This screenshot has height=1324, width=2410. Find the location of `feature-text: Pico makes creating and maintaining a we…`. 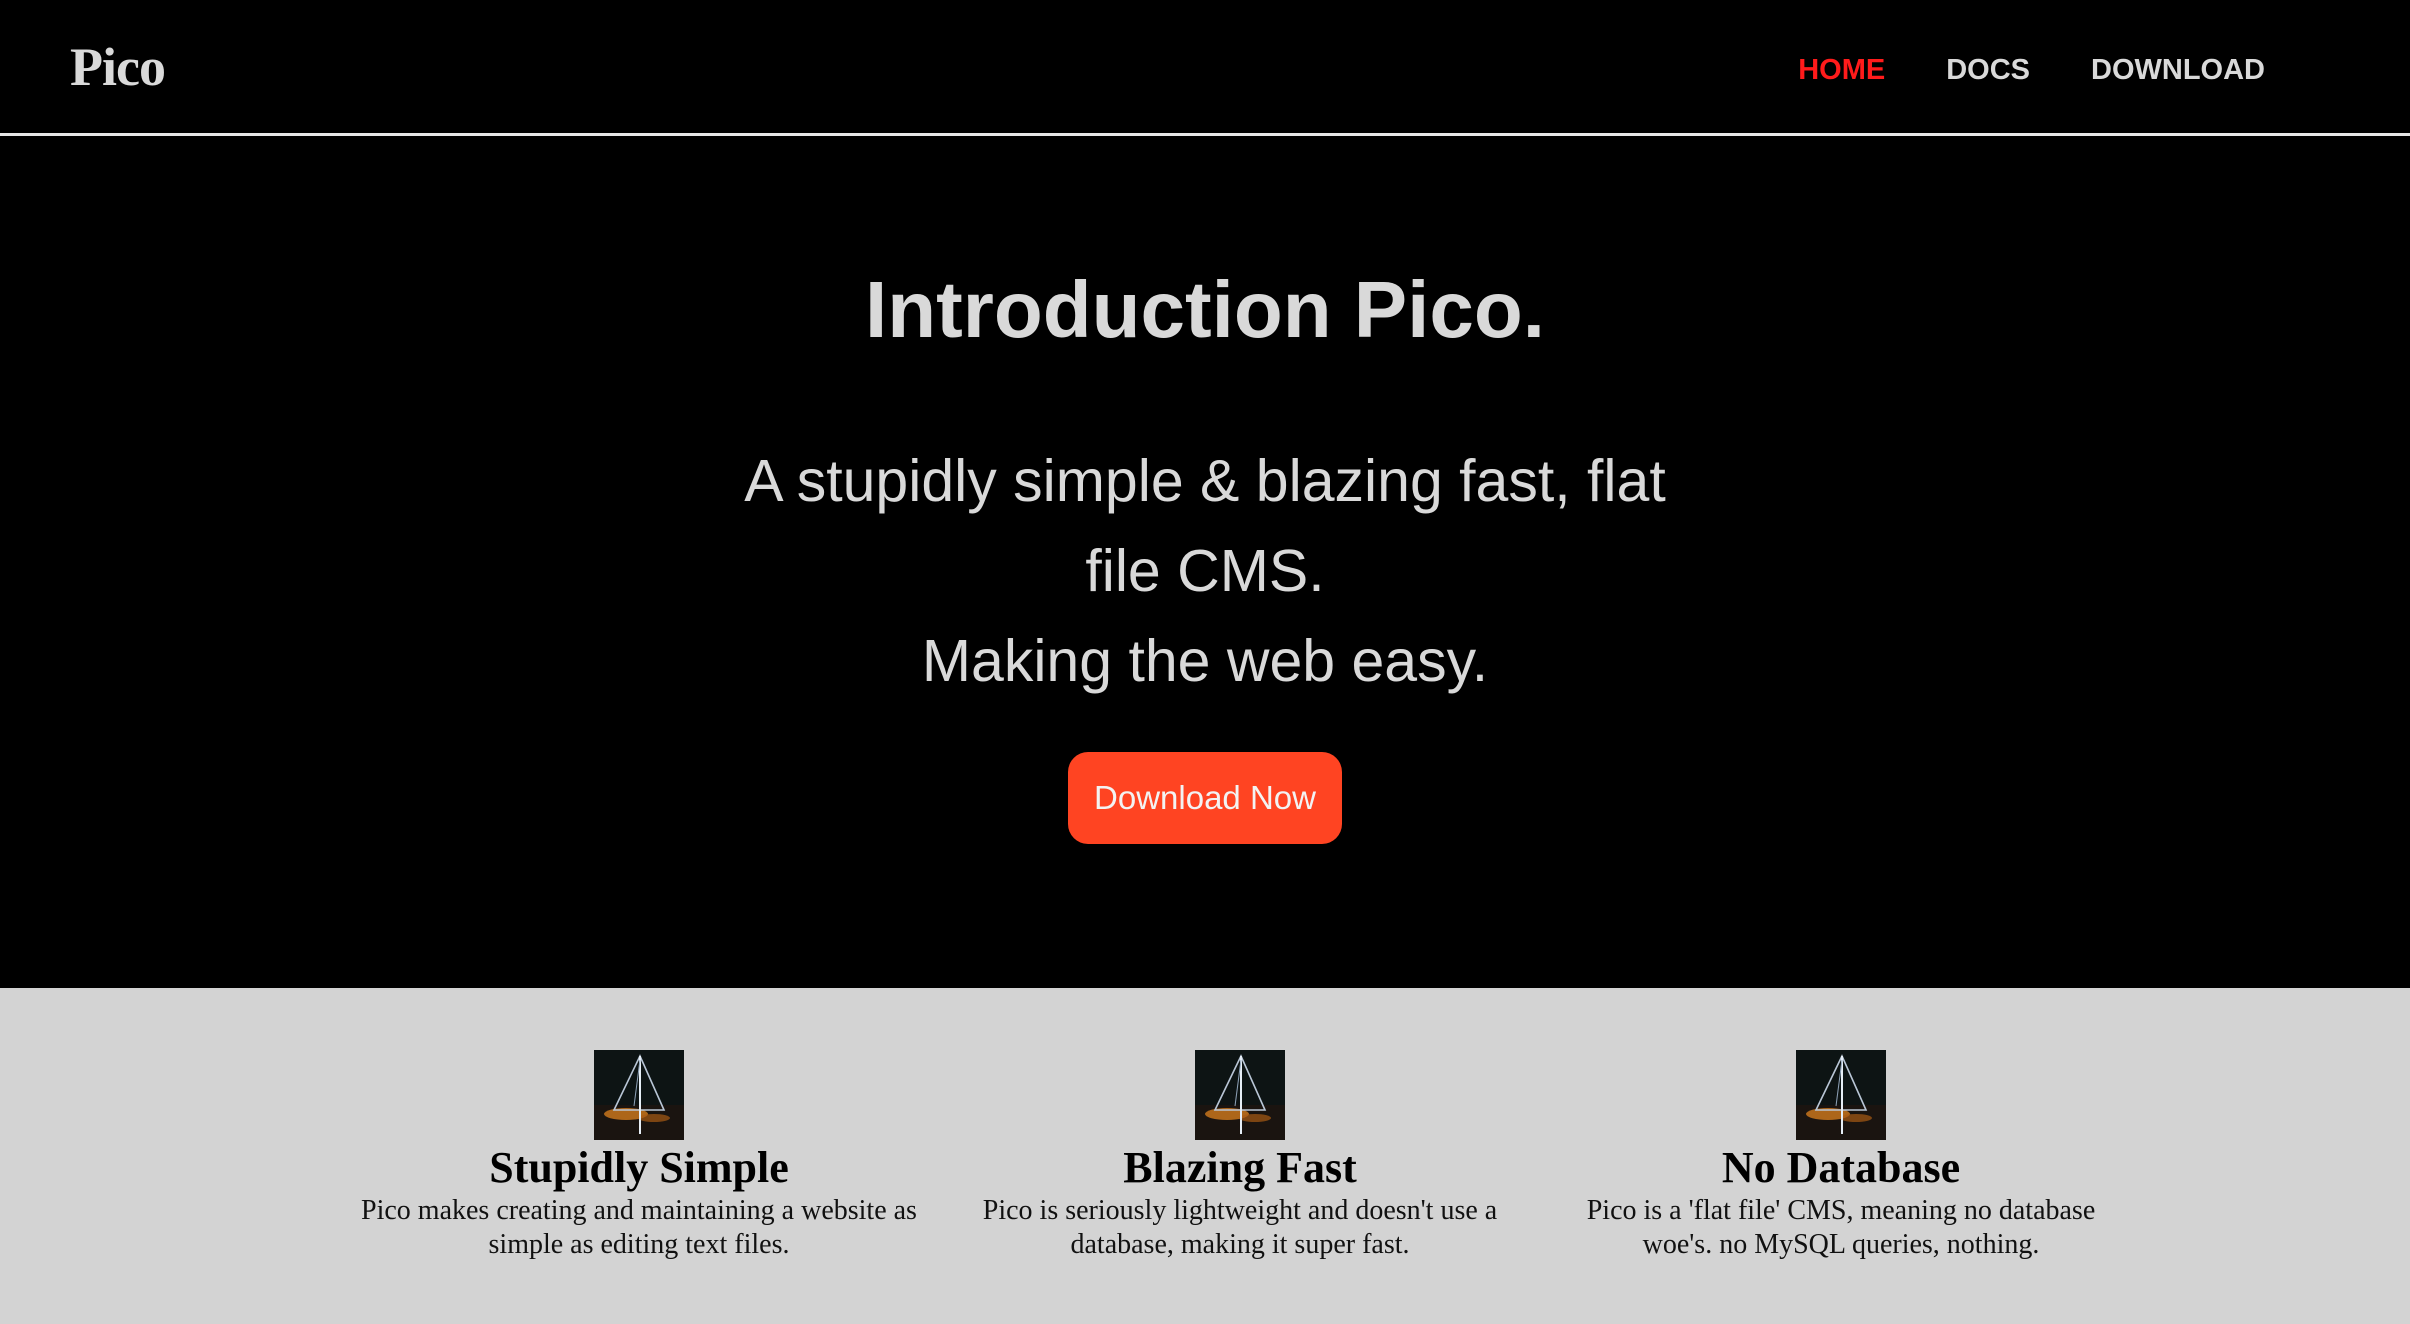

feature-text: Pico makes creating and maintaining a we… is located at coordinates (639, 1227).